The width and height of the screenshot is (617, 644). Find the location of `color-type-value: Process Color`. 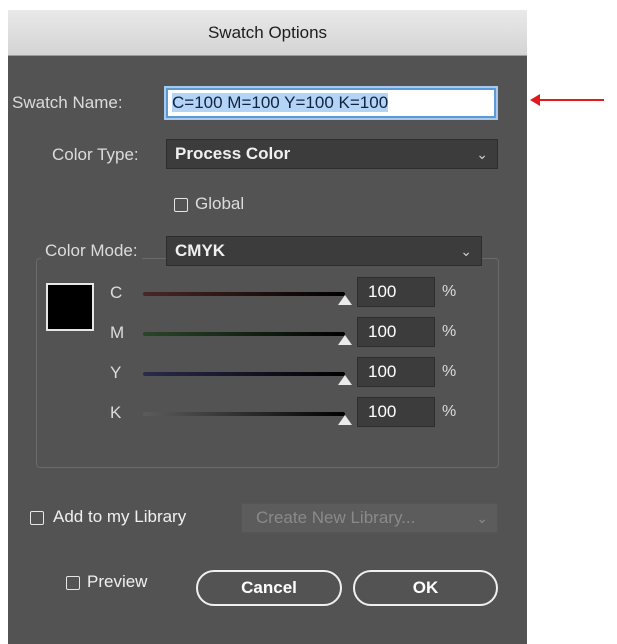

color-type-value: Process Color is located at coordinates (233, 153).